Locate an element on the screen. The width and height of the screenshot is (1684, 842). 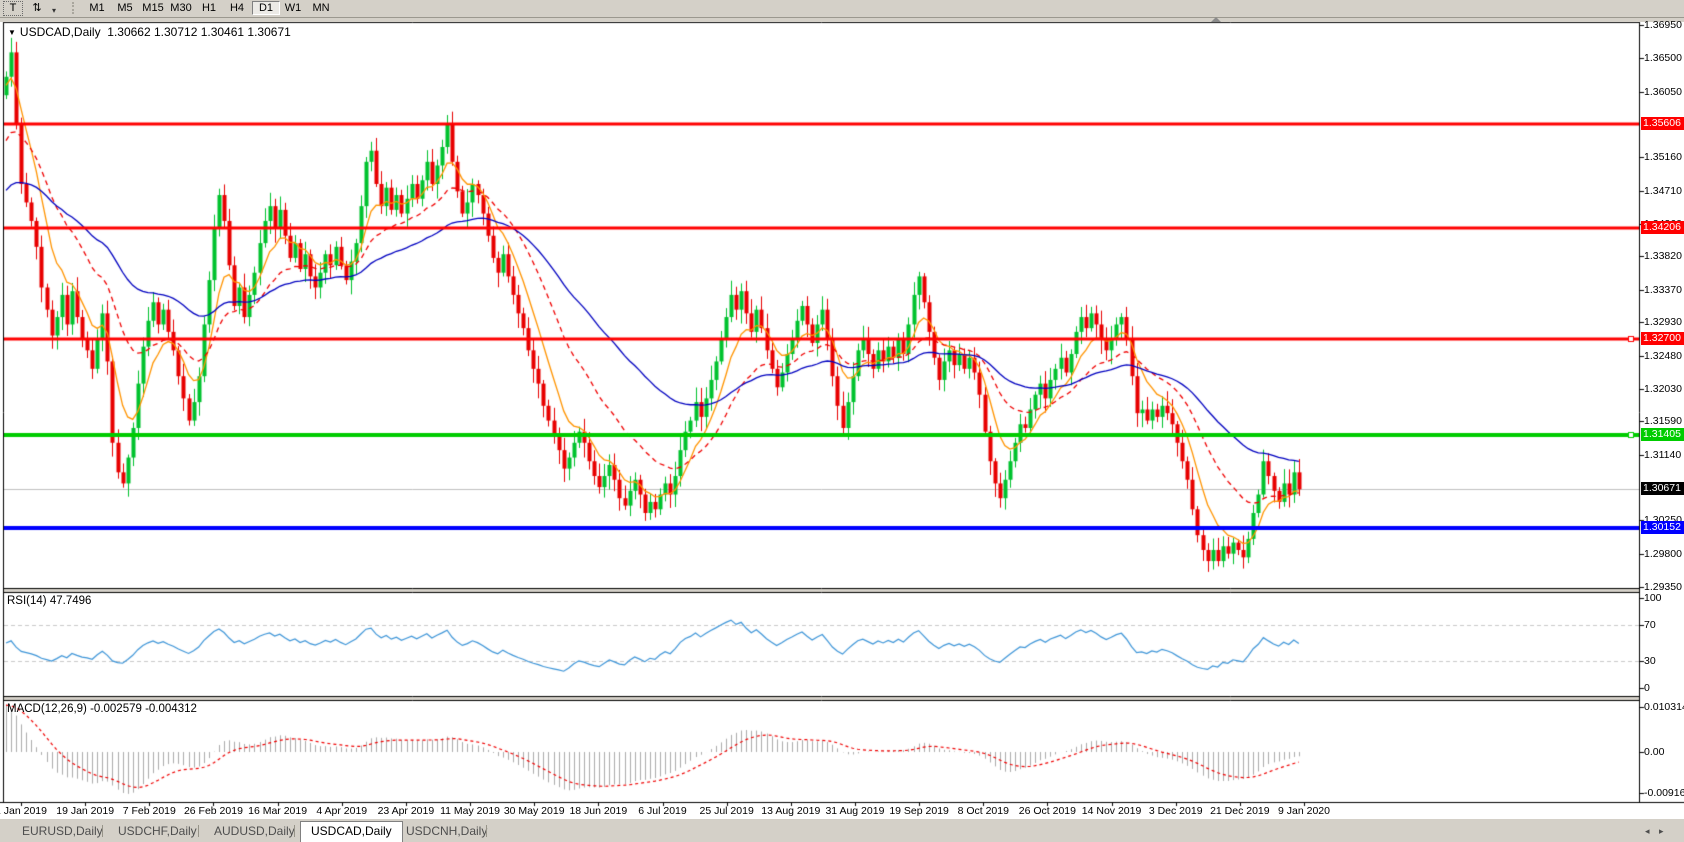
rsi-axis-tick: 0 is located at coordinates (1647, 688).